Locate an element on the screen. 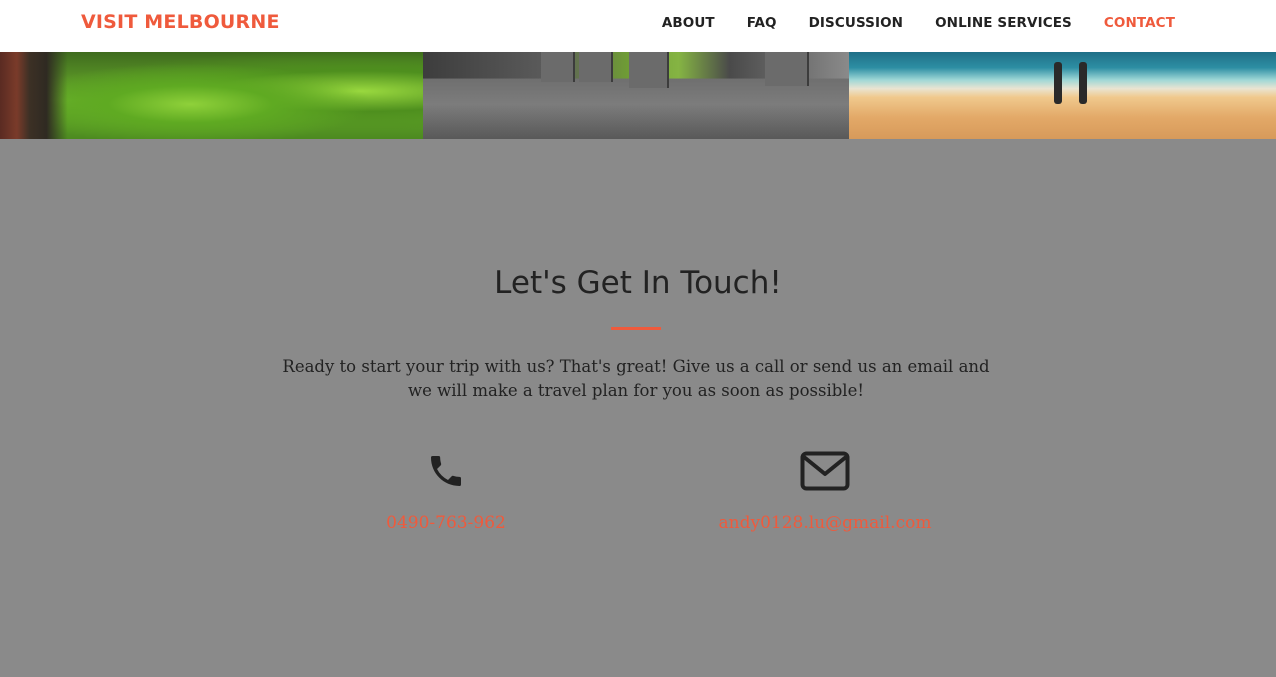 Image resolution: width=1276 pixels, height=677 pixels. envelope-icon is located at coordinates (825, 471).